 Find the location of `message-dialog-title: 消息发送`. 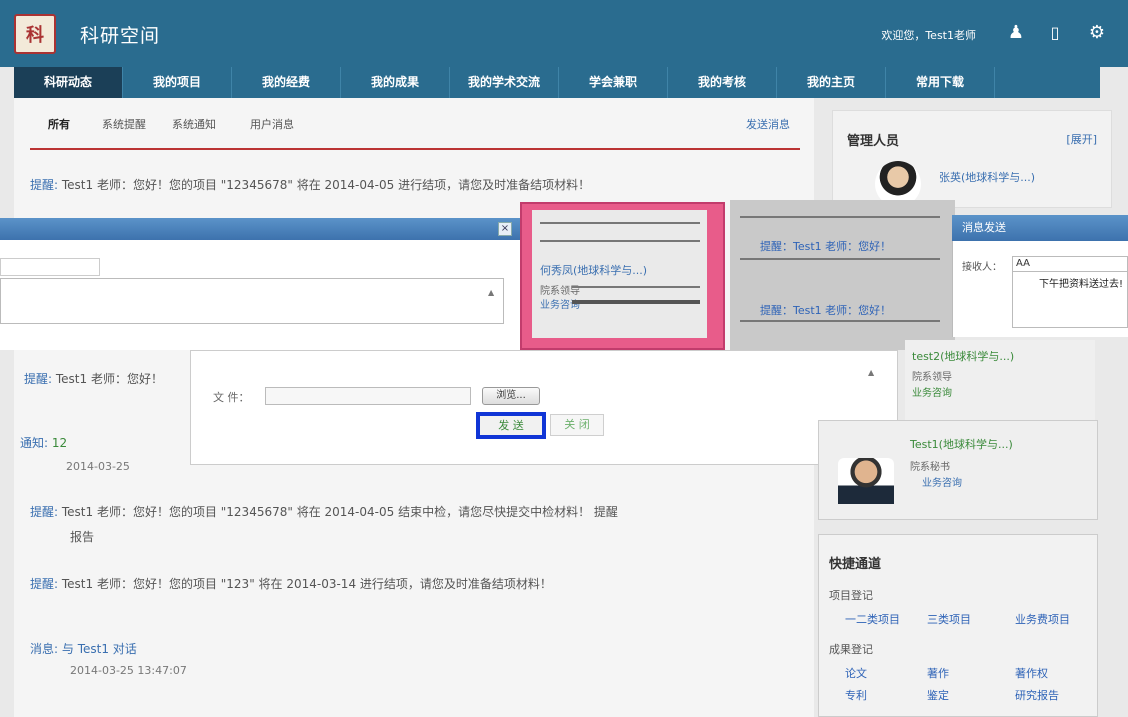

message-dialog-title: 消息发送 is located at coordinates (1040, 228).